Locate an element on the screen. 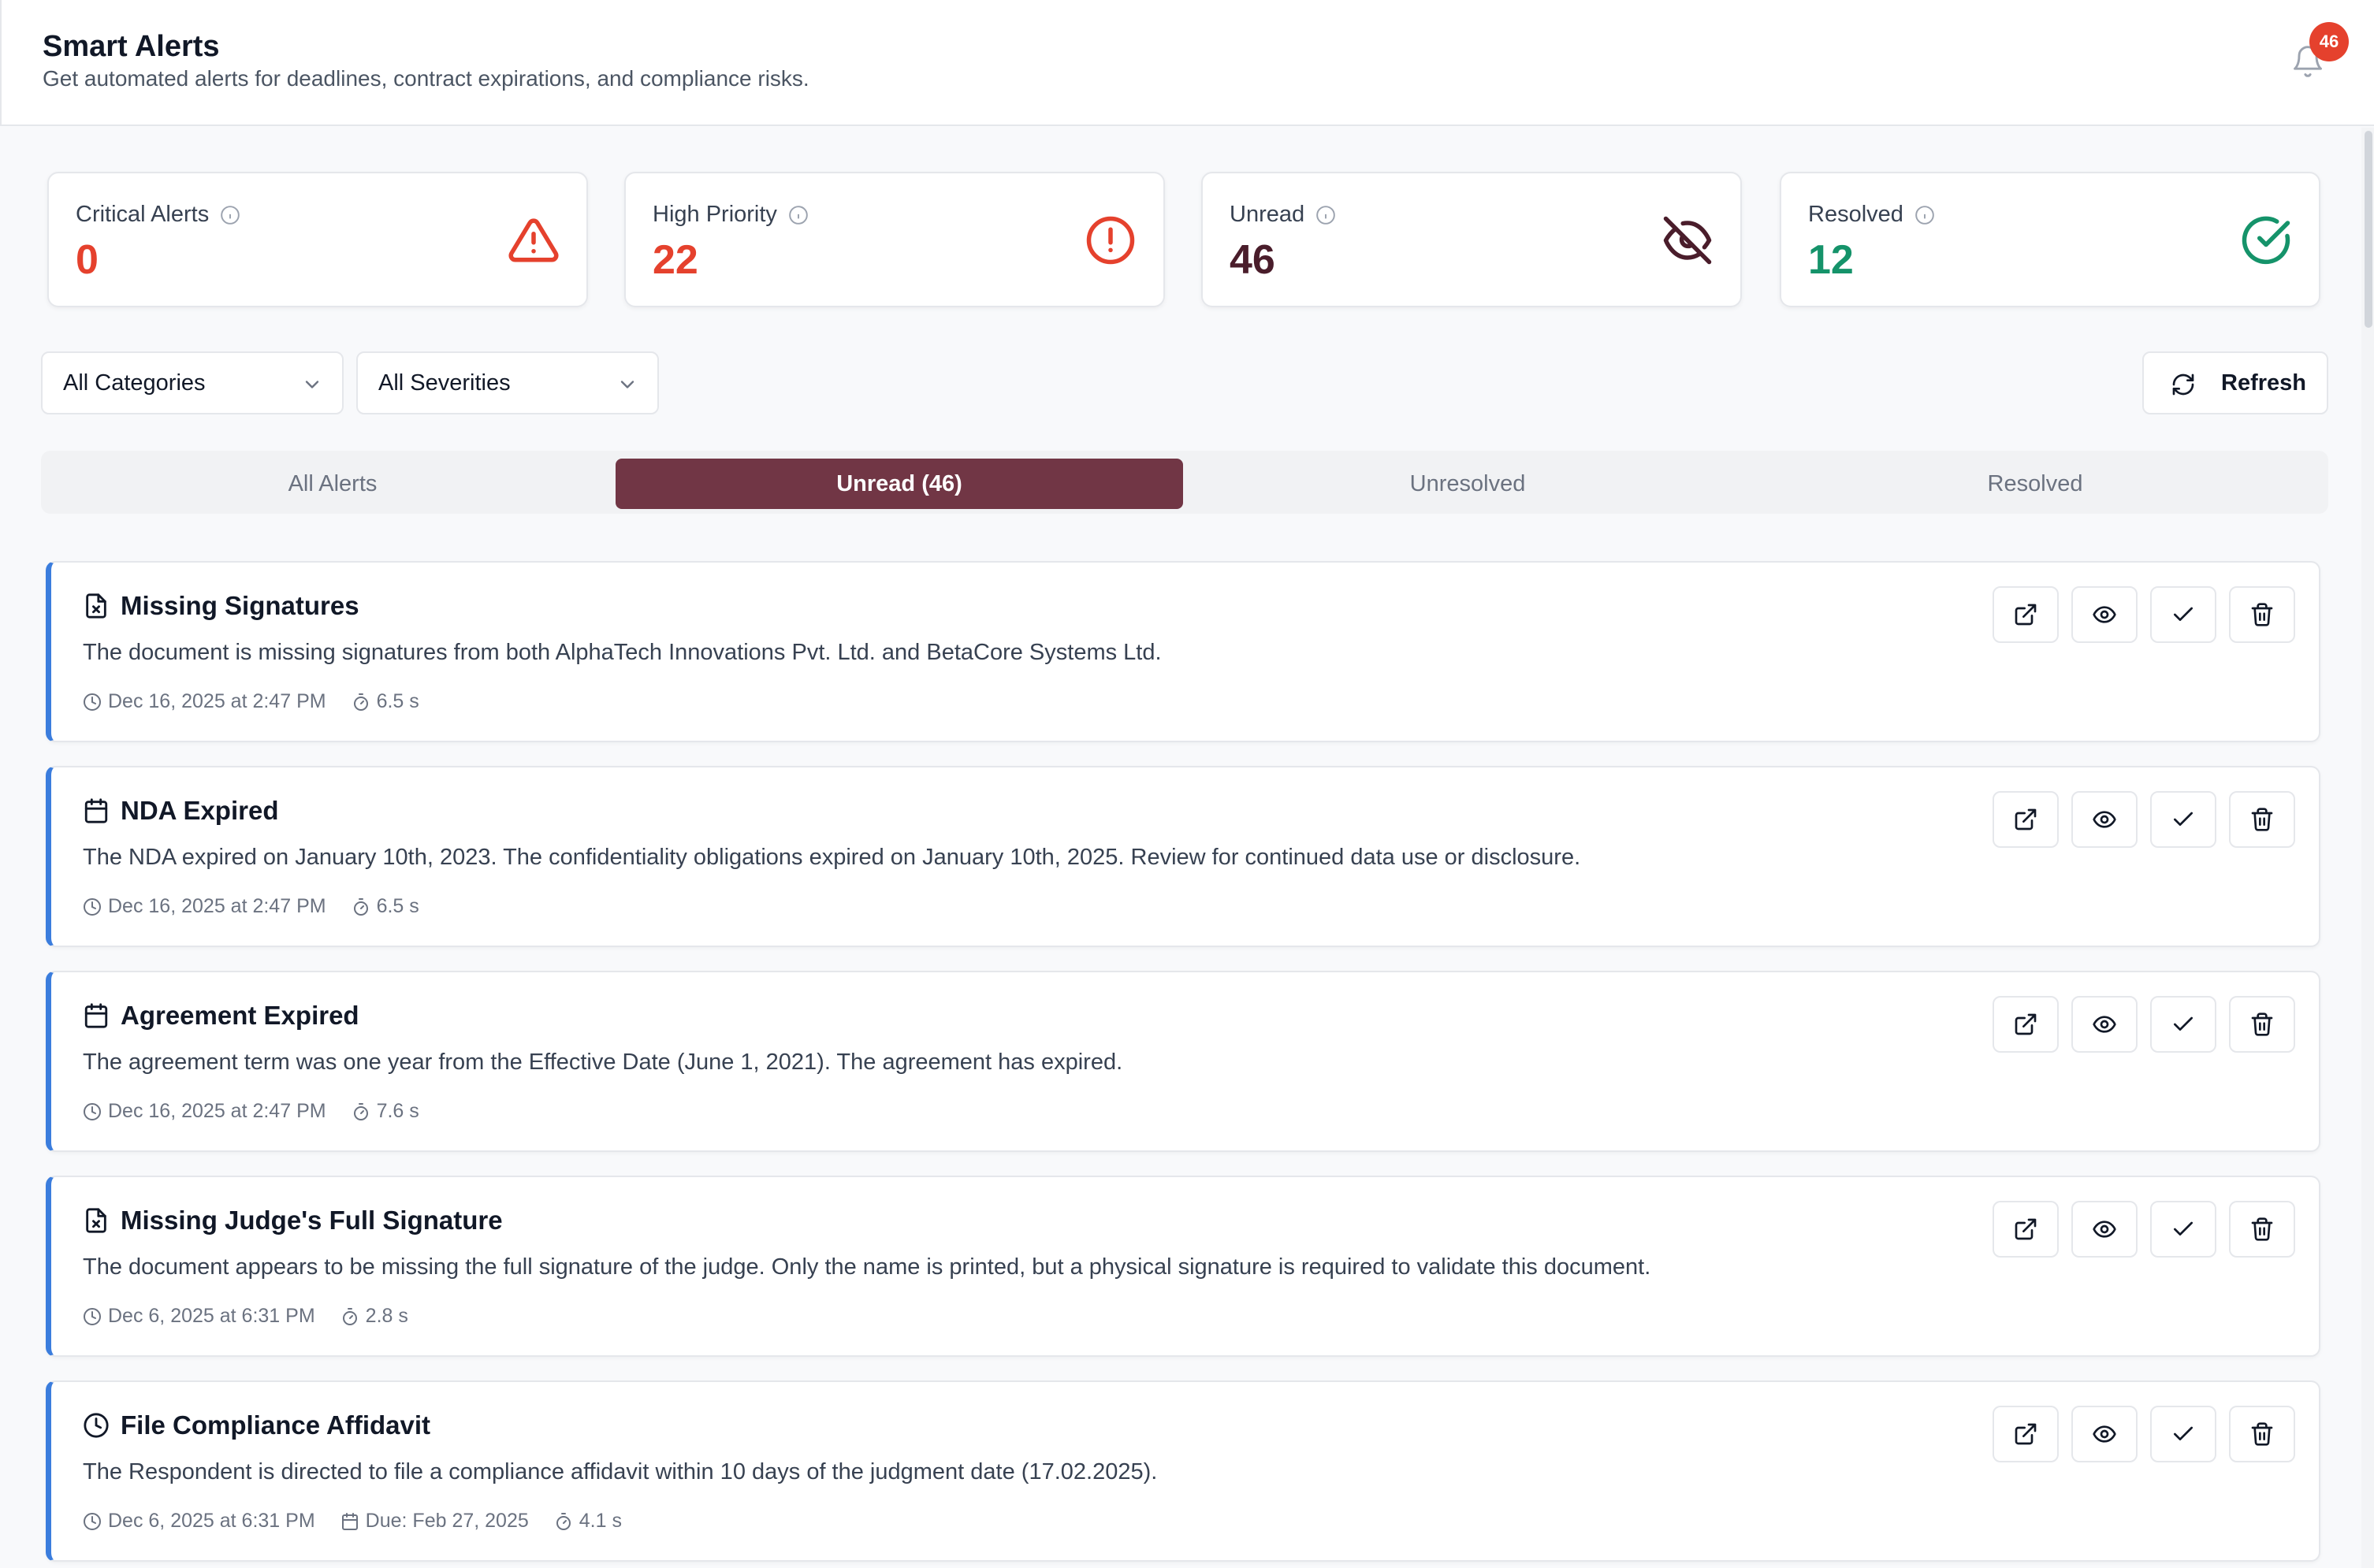 The image size is (2374, 1568). alert-title: Agreement Expired is located at coordinates (240, 1015).